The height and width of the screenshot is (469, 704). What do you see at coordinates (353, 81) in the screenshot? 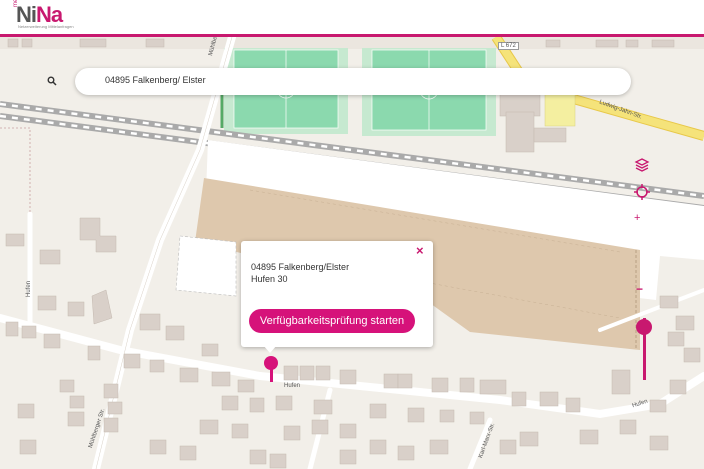
I see `search-input: 04895 Falkenberg/ Elster` at bounding box center [353, 81].